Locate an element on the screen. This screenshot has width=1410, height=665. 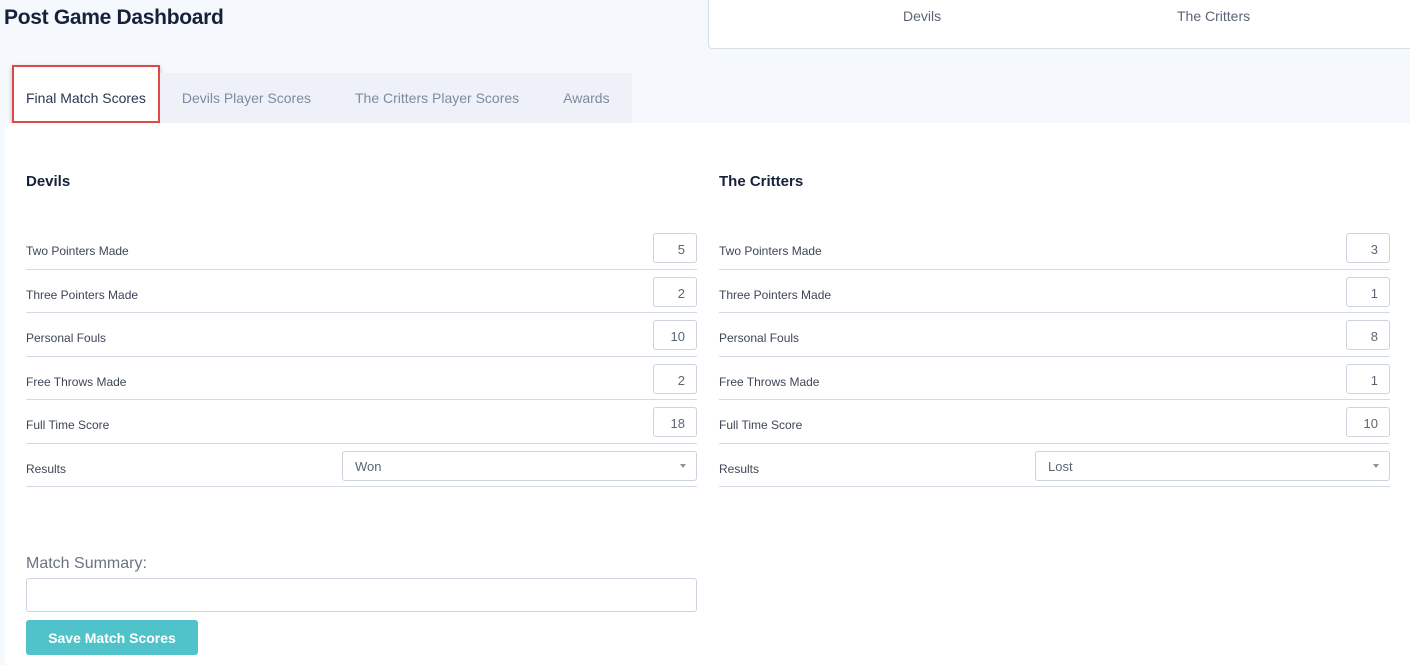
team-header-critters: The Critters is located at coordinates (1214, 16).